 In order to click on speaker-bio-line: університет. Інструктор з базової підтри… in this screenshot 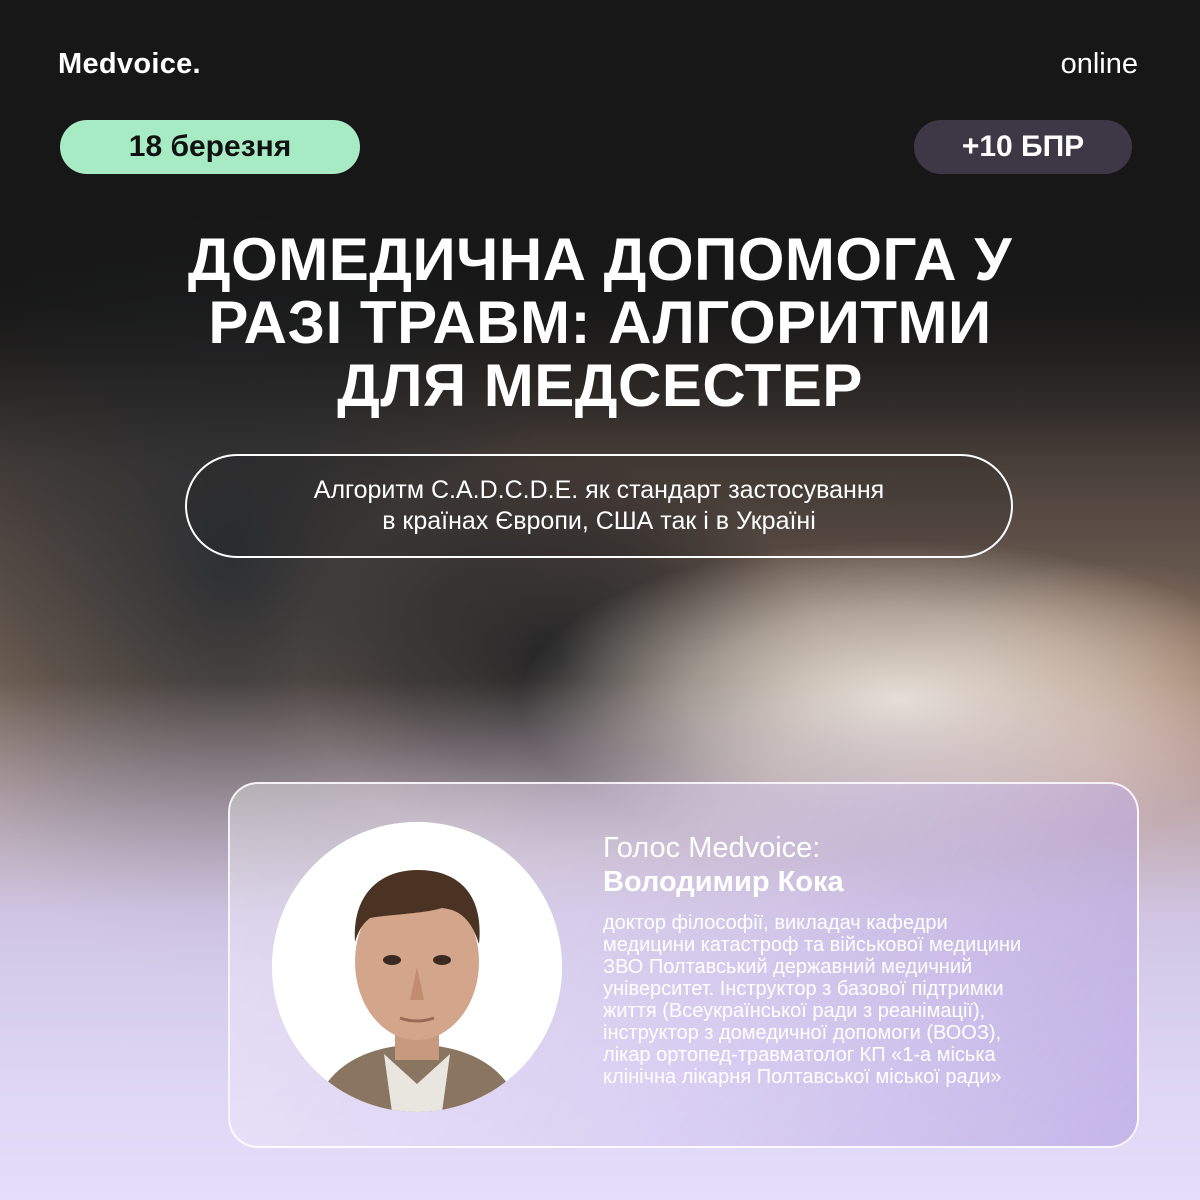, I will do `click(803, 989)`.